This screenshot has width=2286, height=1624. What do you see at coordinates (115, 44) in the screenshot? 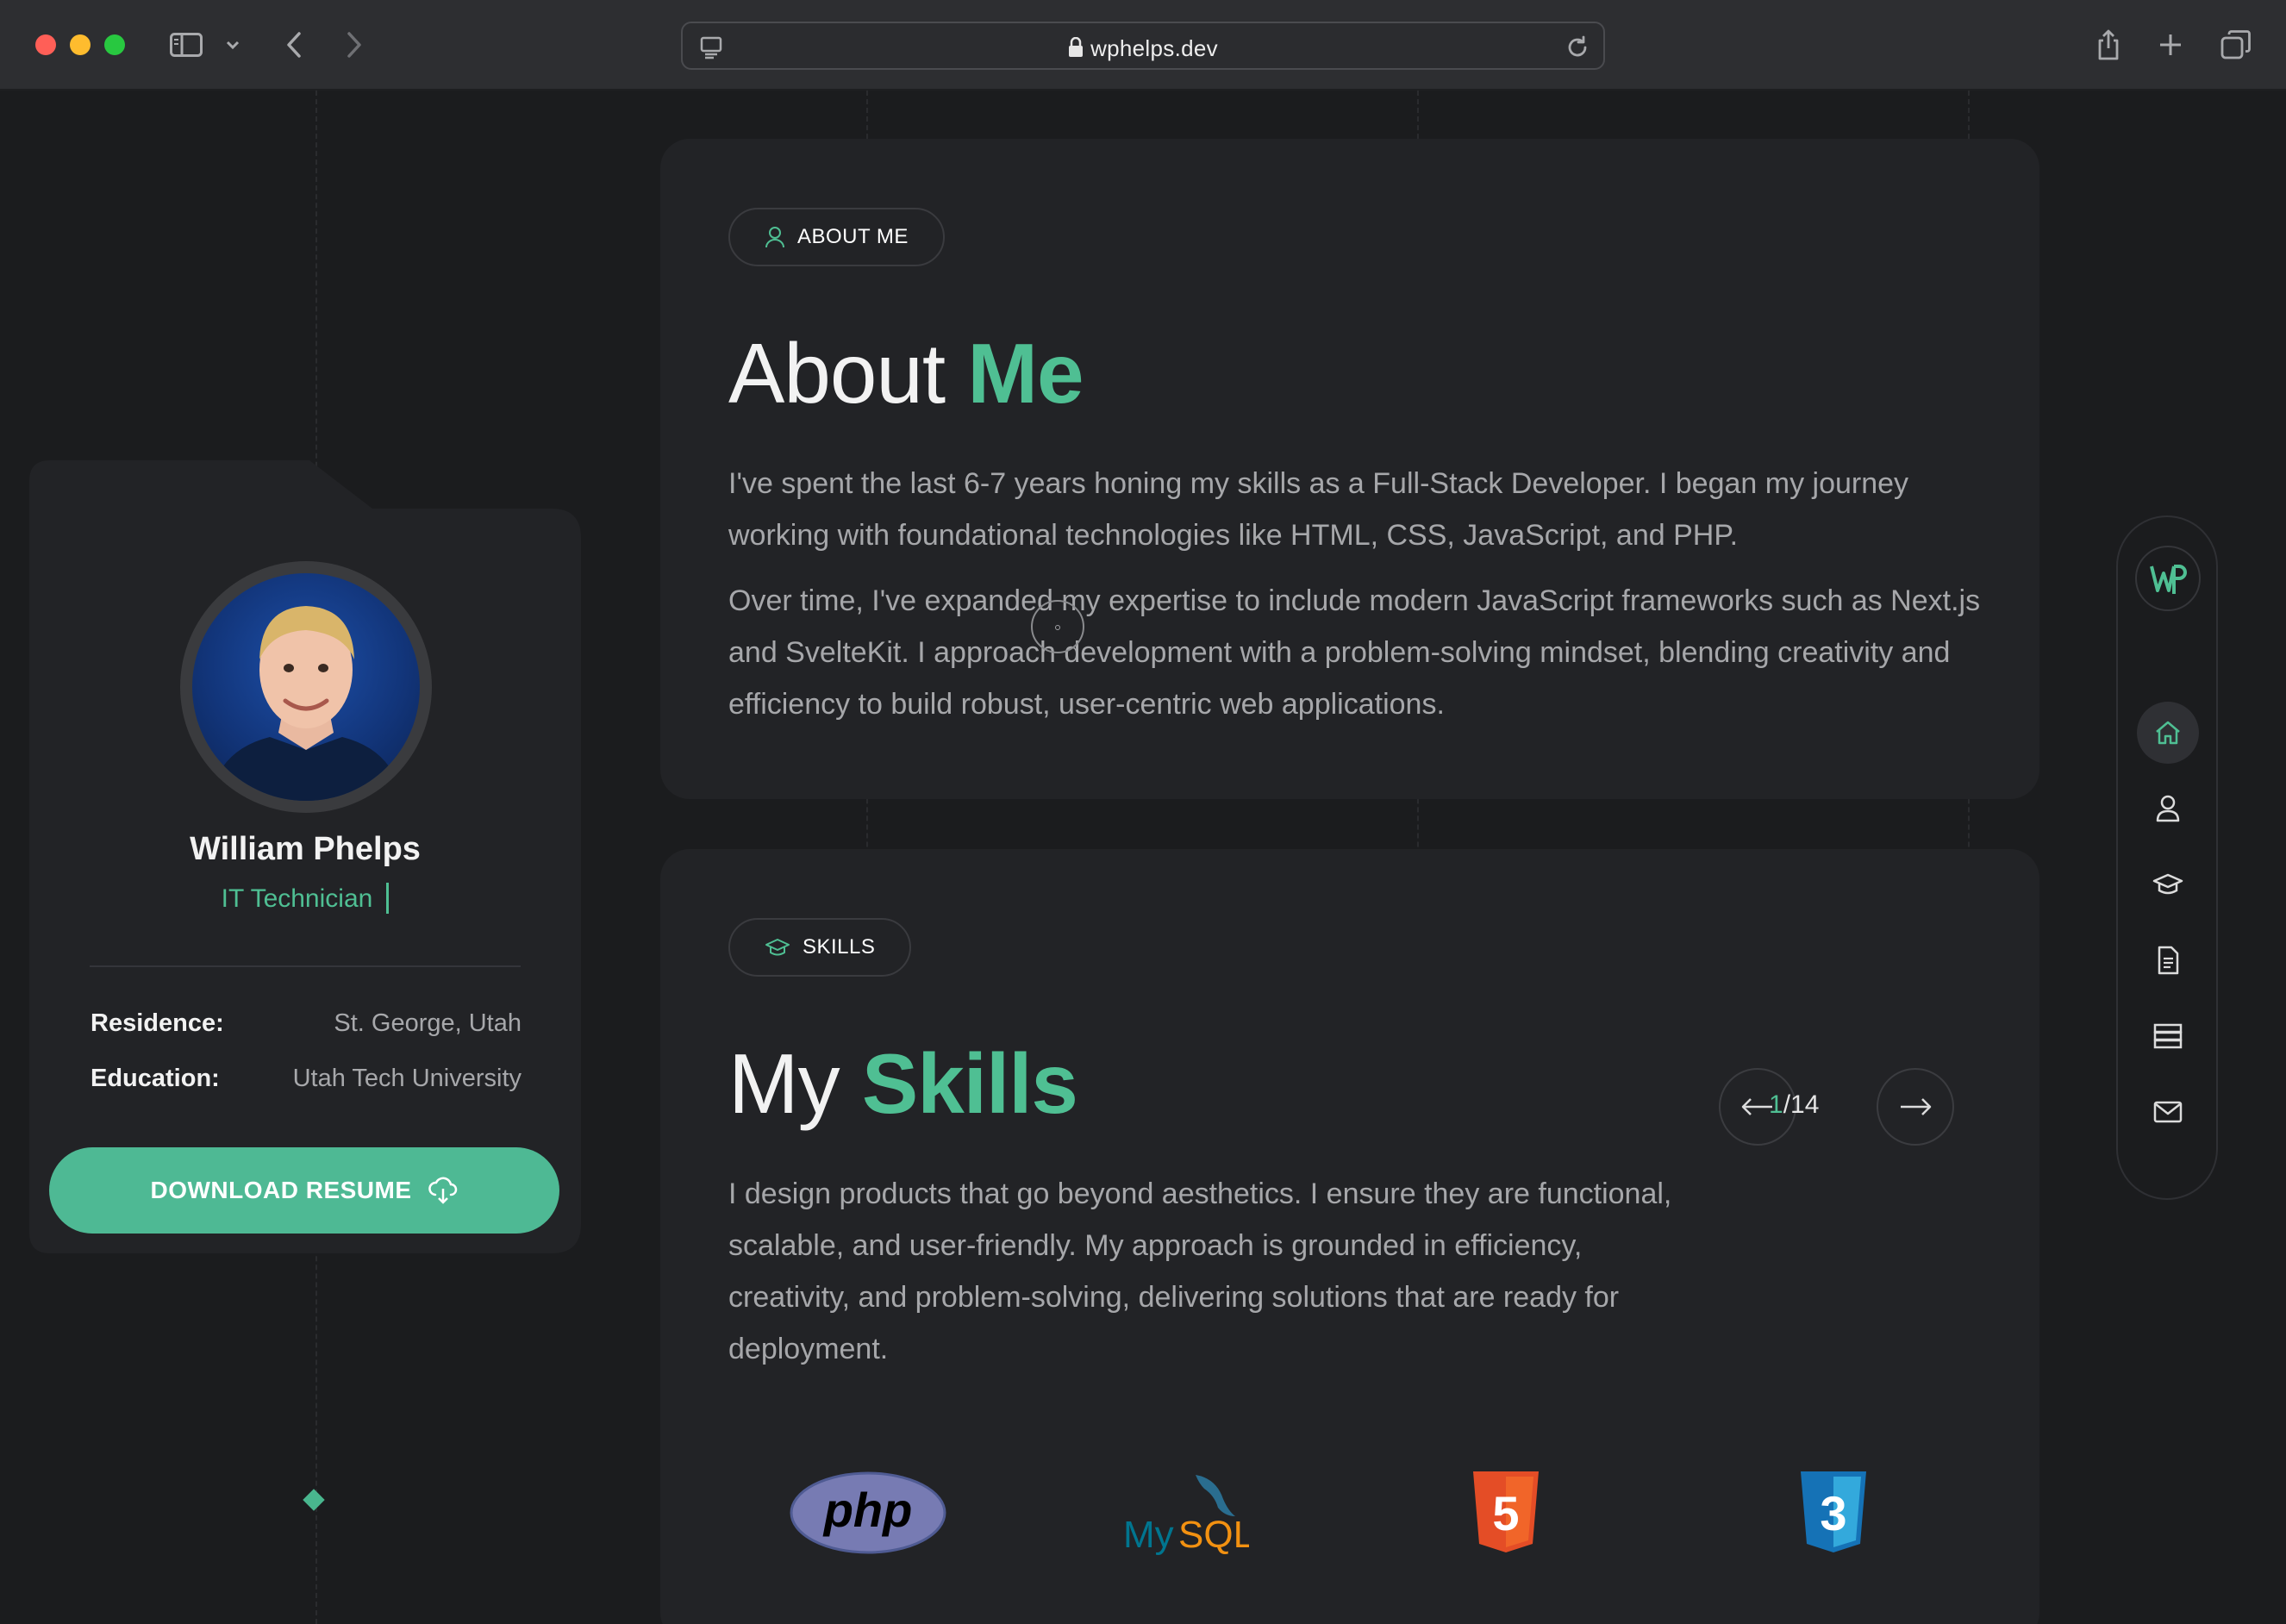
I see `fullscreen-window-button` at bounding box center [115, 44].